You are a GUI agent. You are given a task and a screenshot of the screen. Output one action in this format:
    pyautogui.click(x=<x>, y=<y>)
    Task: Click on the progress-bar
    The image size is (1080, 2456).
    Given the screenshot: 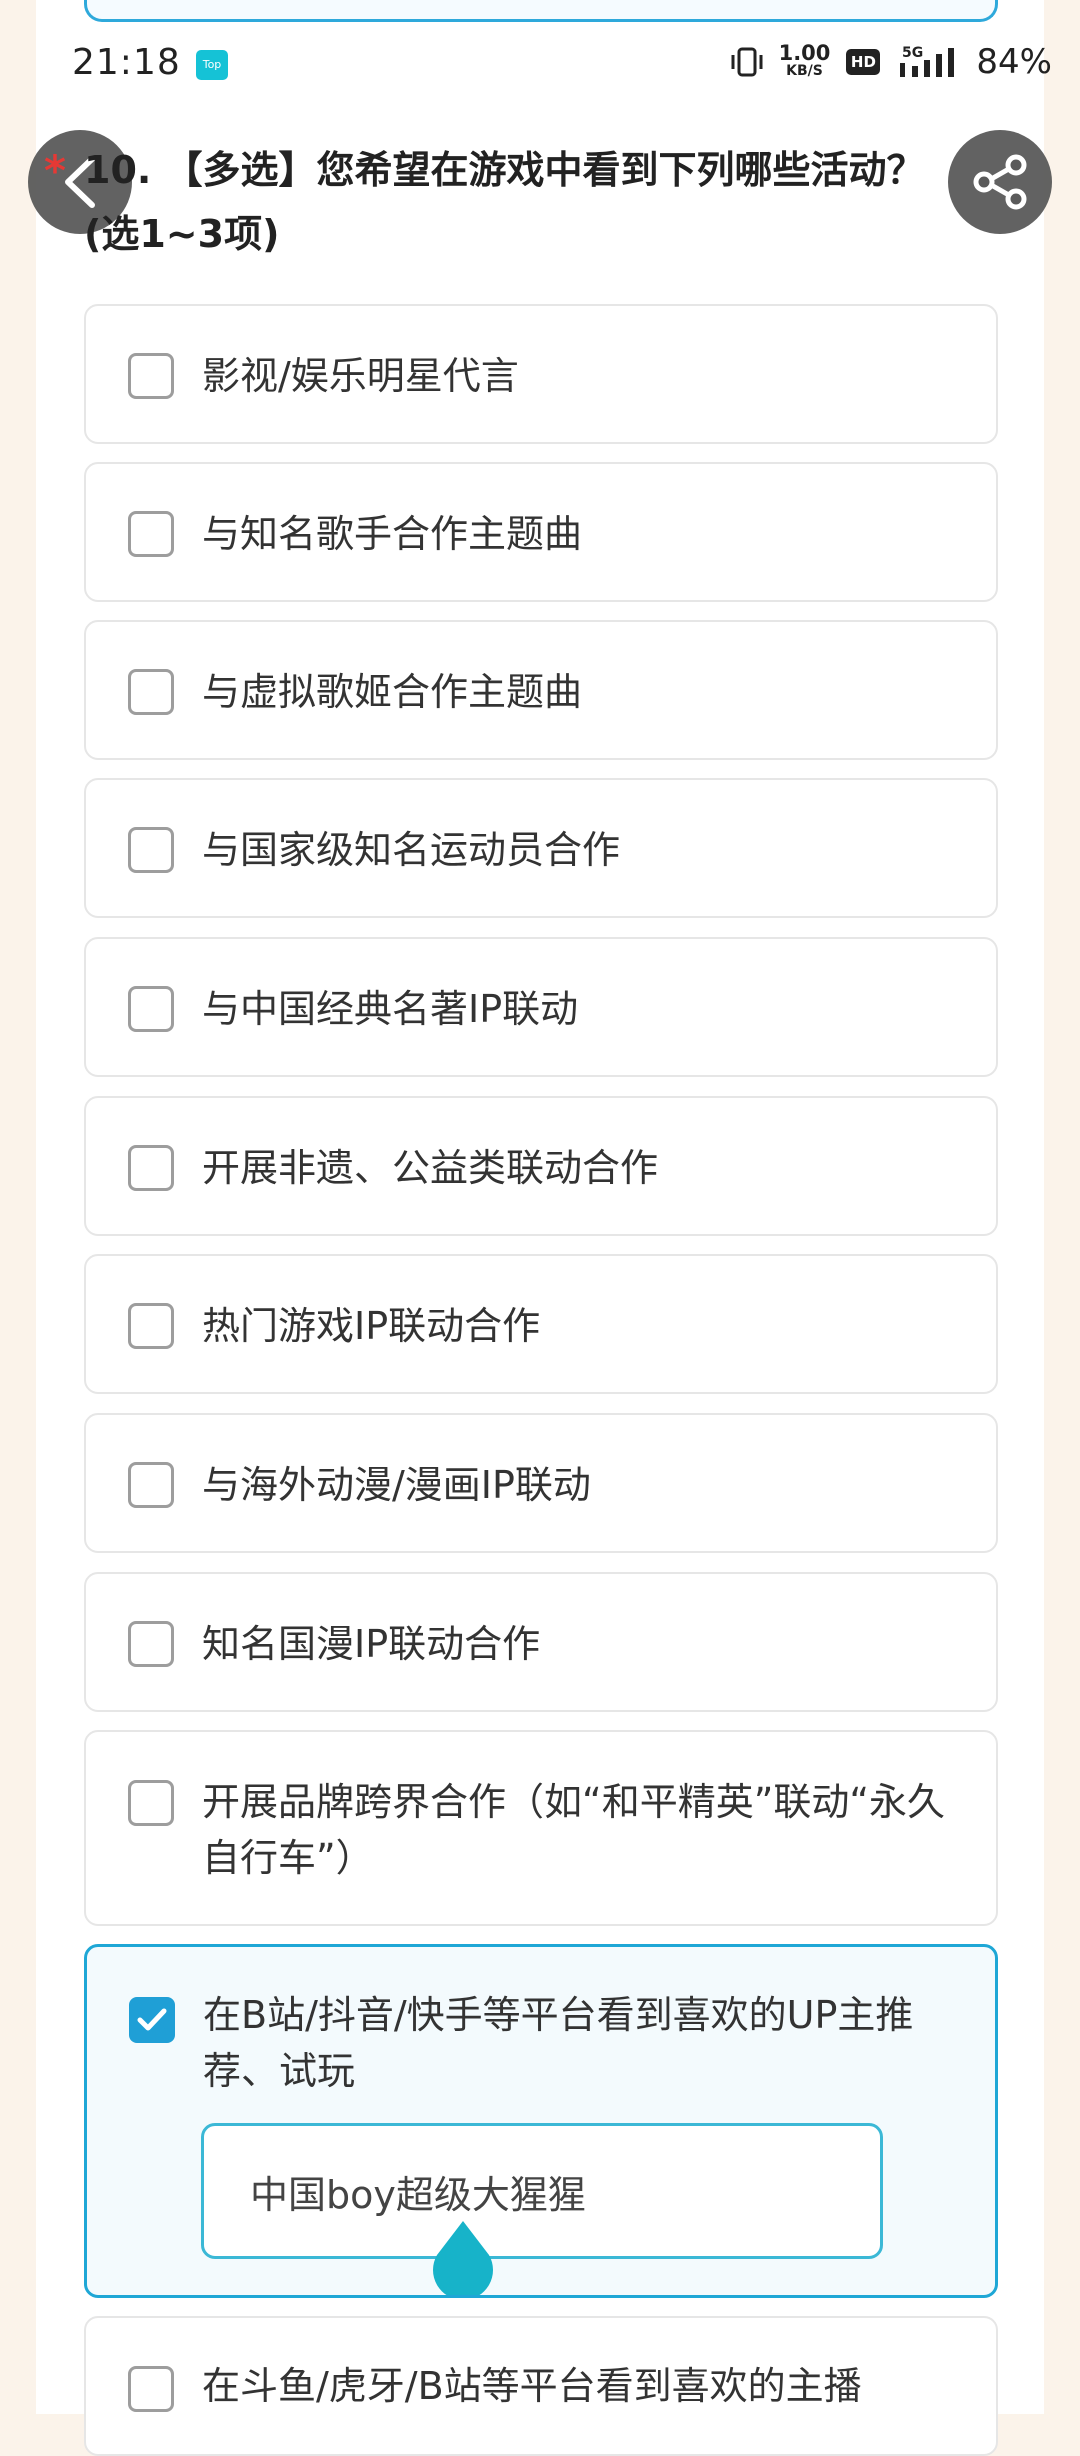 What is the action you would take?
    pyautogui.click(x=541, y=11)
    